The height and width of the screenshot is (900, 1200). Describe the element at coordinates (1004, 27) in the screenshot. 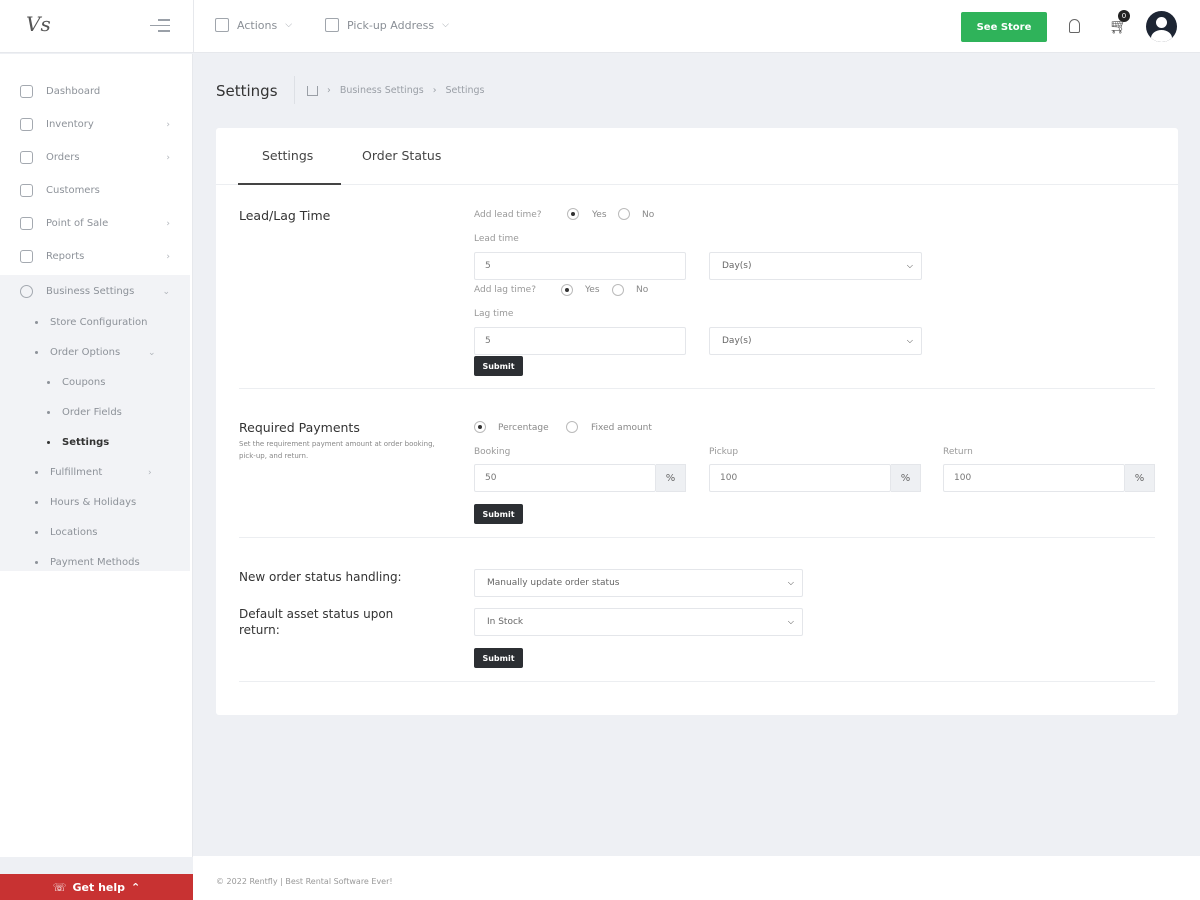

I see `see-store-button: See Store` at that location.